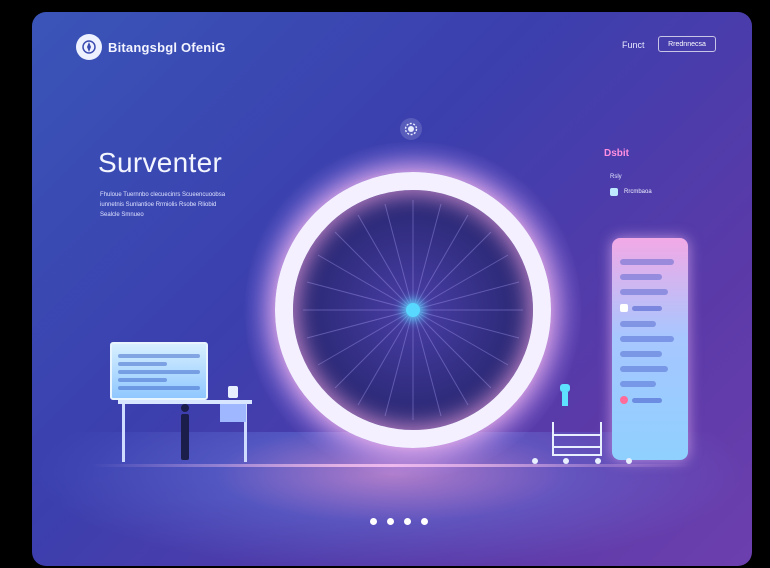  I want to click on hero-title: Surventer, so click(160, 162).